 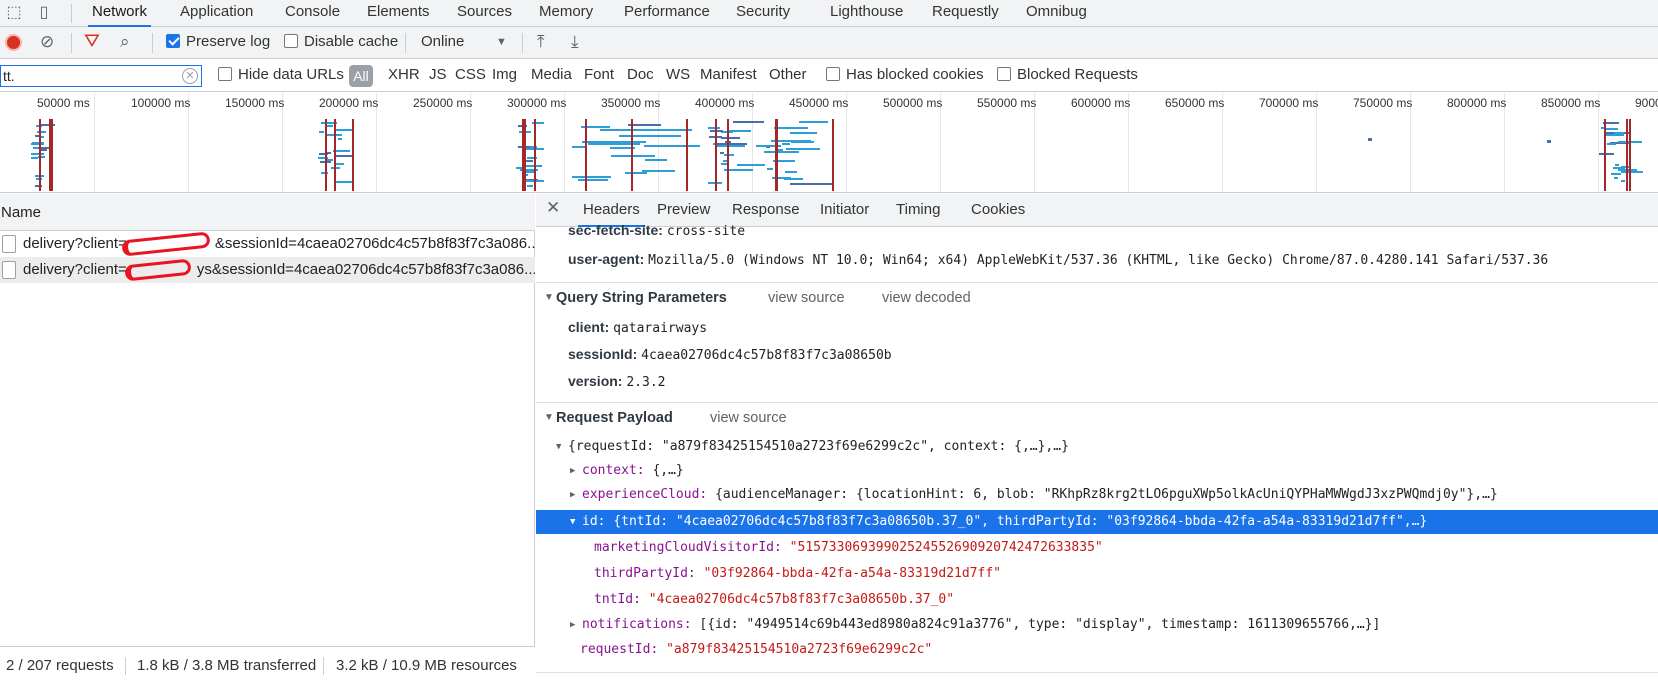 What do you see at coordinates (913, 103) in the screenshot?
I see `overview-tick-label: 500000 ms` at bounding box center [913, 103].